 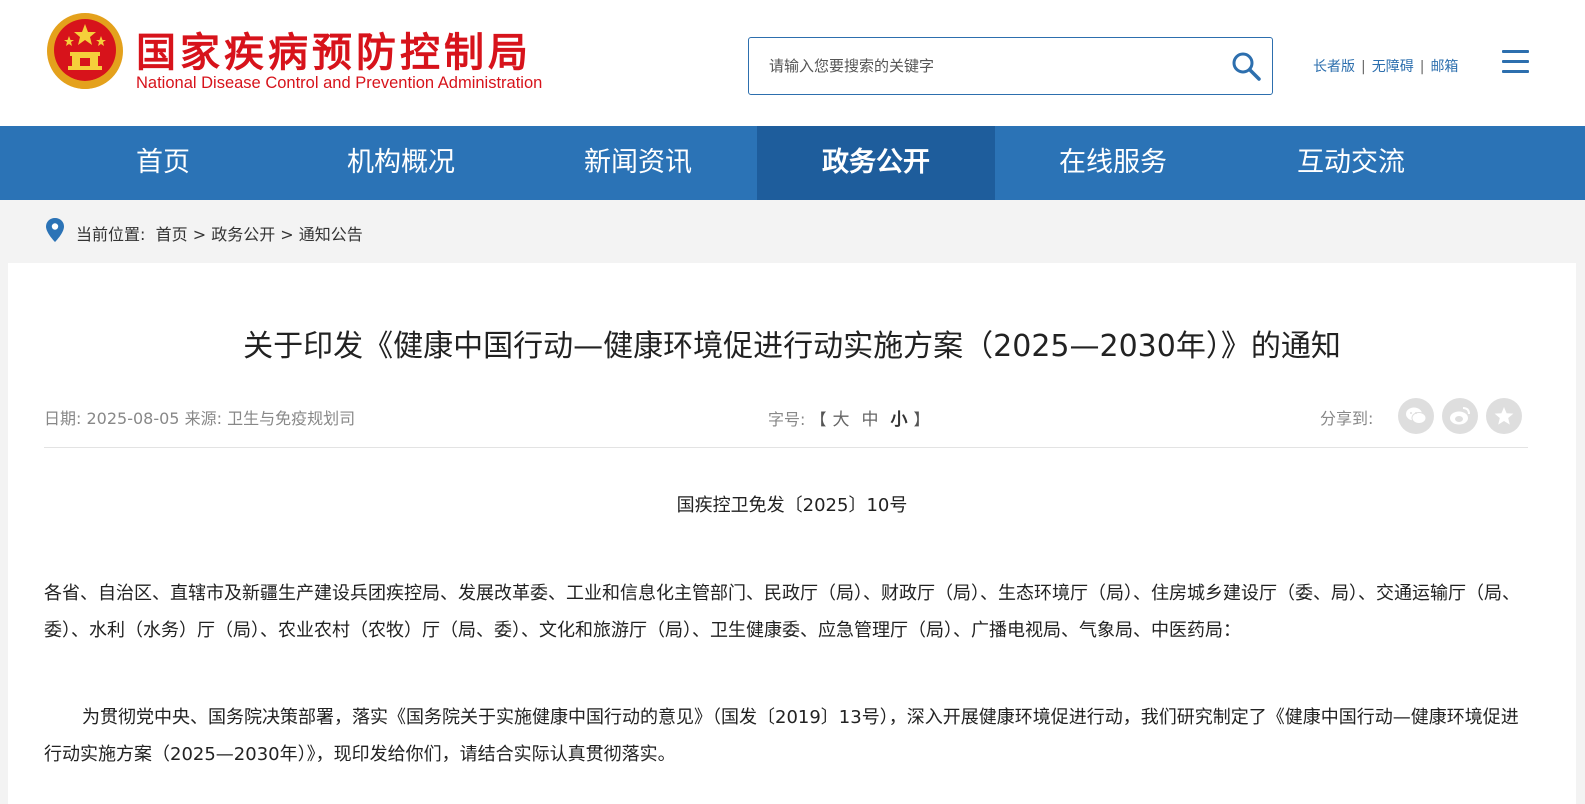 I want to click on nav-item-interaction: 互动交流, so click(x=1351, y=163).